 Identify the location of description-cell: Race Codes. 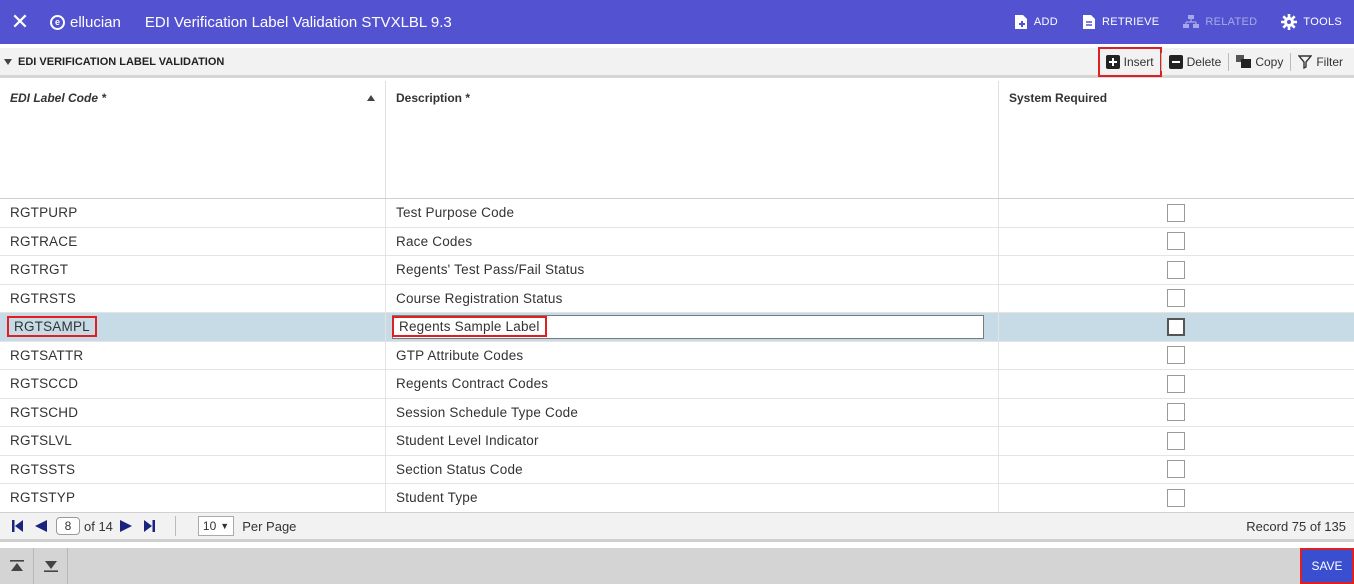
(692, 241).